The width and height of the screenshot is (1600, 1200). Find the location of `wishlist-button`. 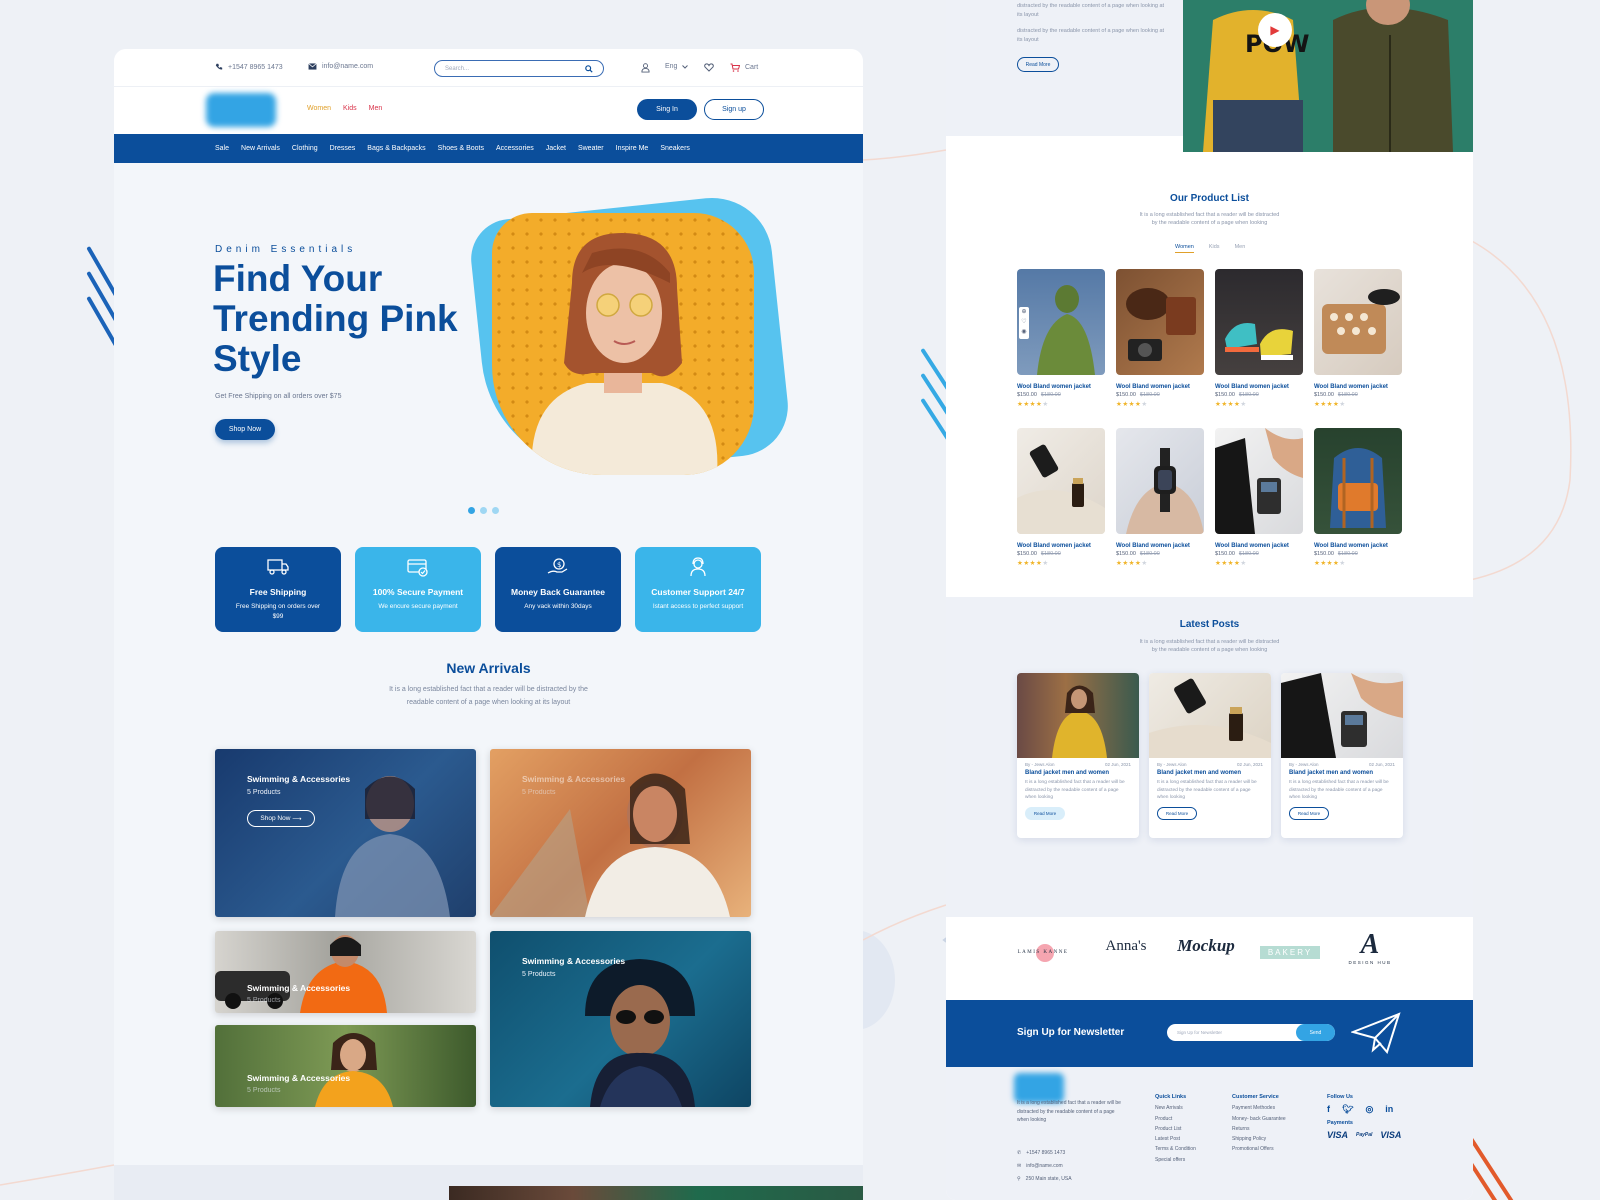

wishlist-button is located at coordinates (709, 67).